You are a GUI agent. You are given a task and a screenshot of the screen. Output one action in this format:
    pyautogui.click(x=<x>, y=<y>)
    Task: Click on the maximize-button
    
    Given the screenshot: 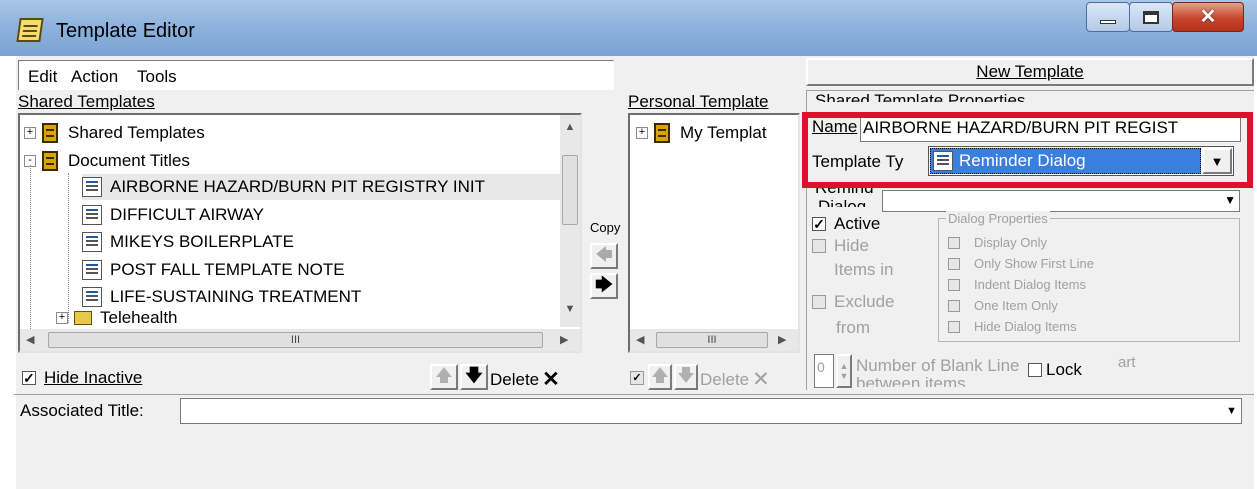 What is the action you would take?
    pyautogui.click(x=1151, y=17)
    